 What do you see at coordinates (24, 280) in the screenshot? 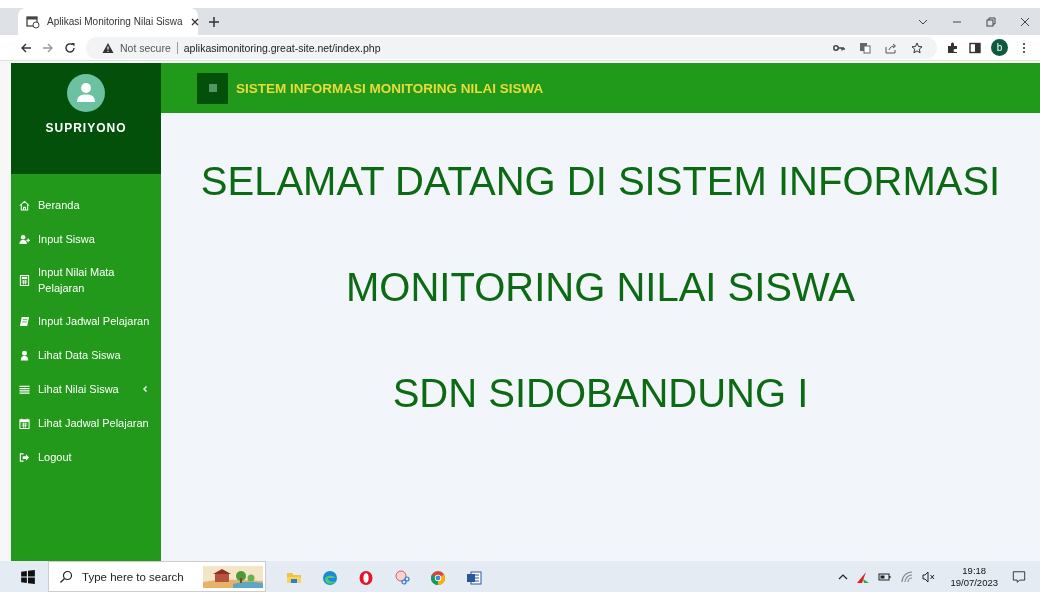
I see `calculator-icon` at bounding box center [24, 280].